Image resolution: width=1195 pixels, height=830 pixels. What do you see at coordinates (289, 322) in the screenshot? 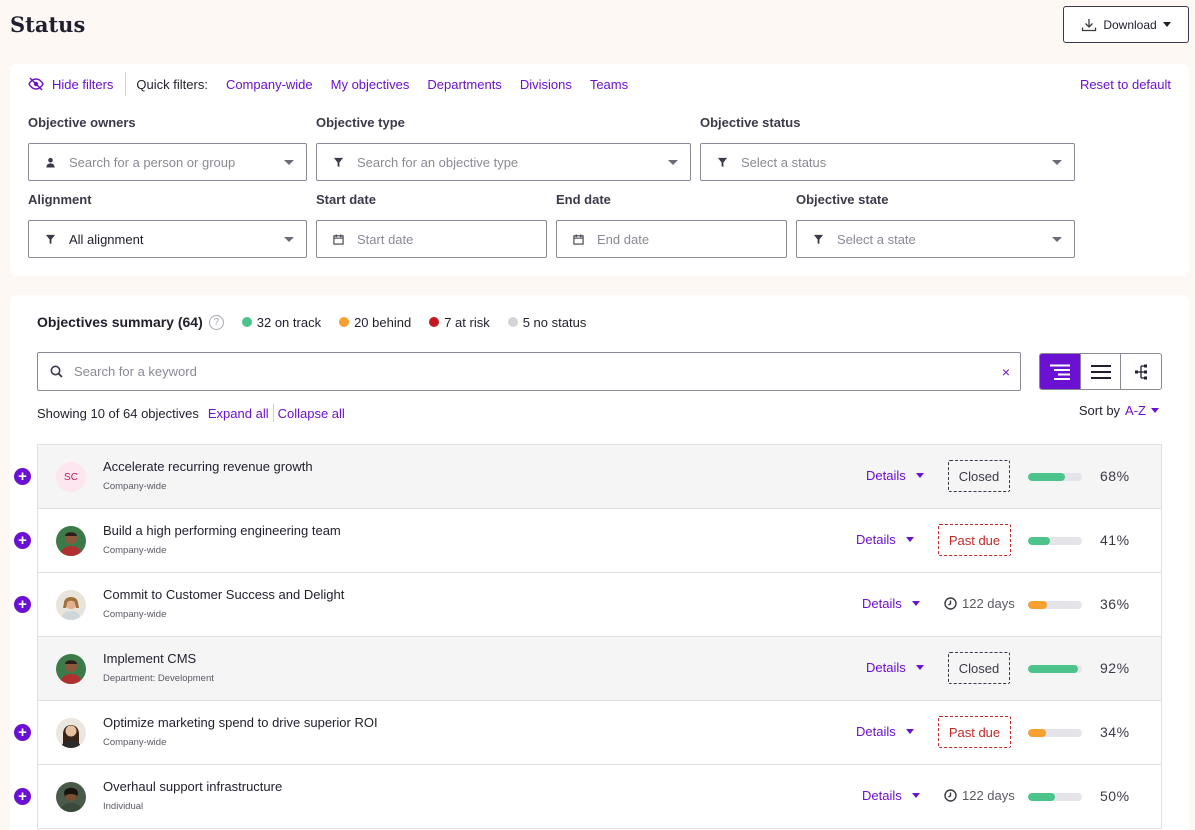
I see `stat-label: 32 on track` at bounding box center [289, 322].